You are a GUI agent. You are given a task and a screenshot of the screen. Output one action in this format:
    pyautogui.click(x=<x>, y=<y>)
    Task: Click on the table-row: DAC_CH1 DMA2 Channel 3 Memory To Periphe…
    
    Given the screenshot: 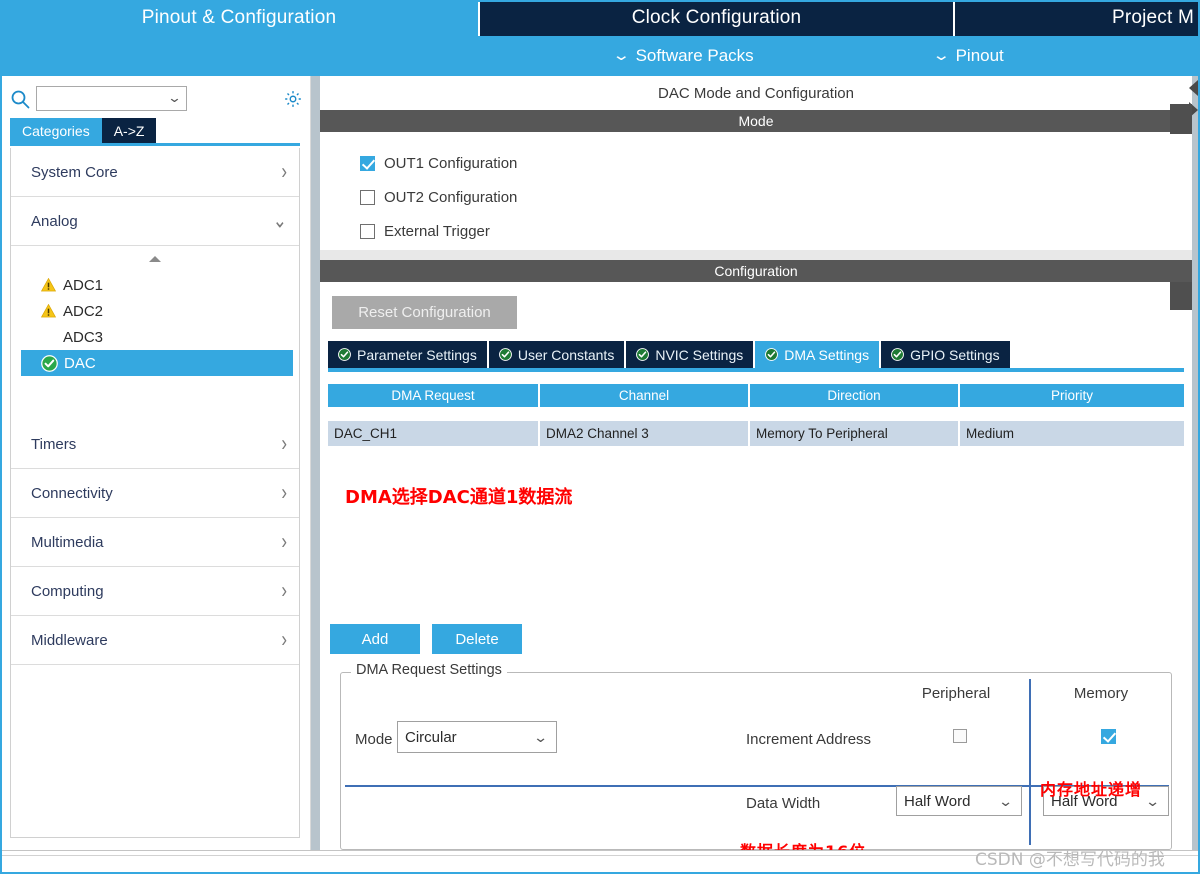 What is the action you would take?
    pyautogui.click(x=756, y=433)
    